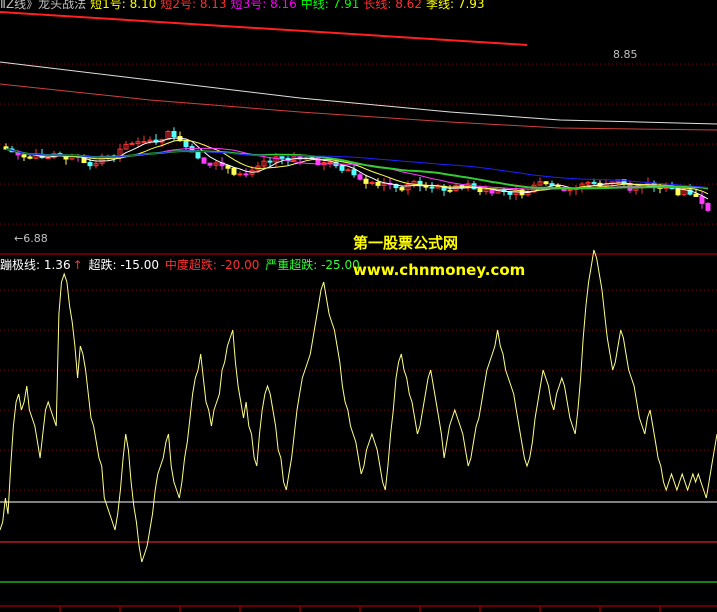 The width and height of the screenshot is (717, 612). What do you see at coordinates (77, 265) in the screenshot?
I see `up-arrow-icon: ↑` at bounding box center [77, 265].